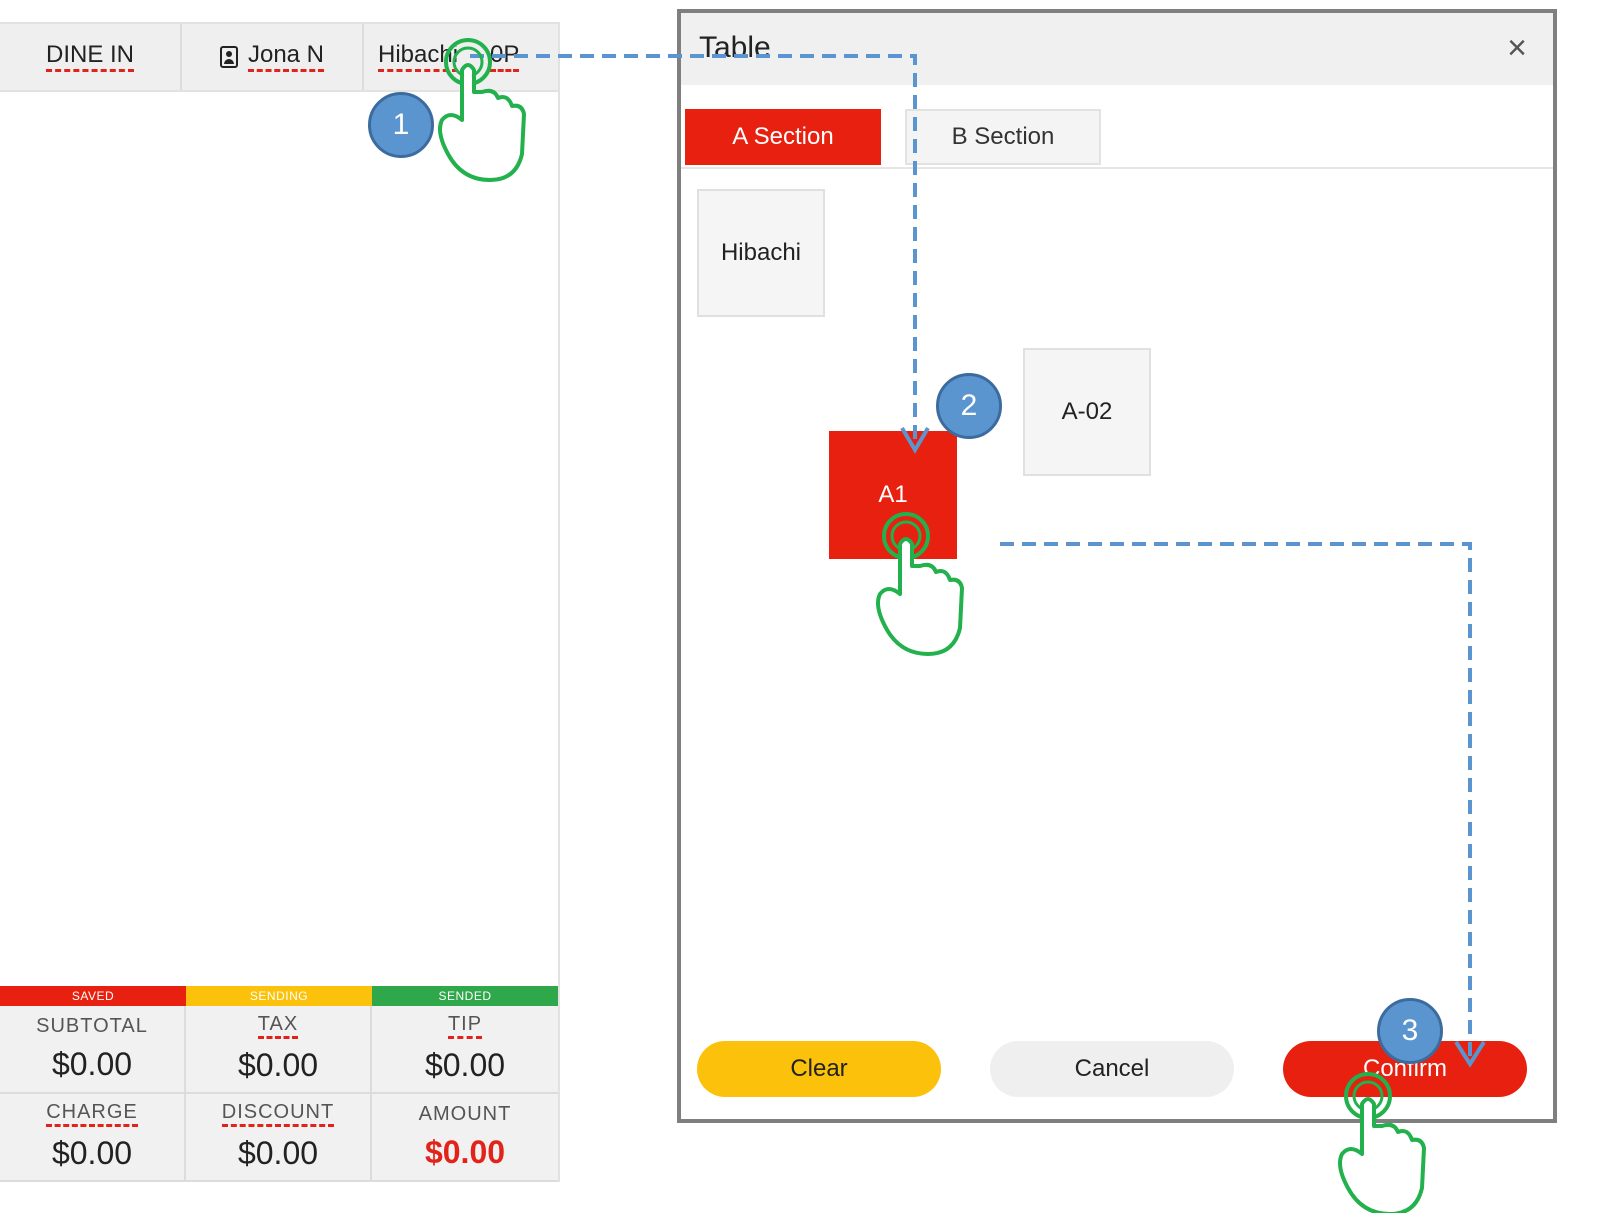 This screenshot has height=1213, width=1600. I want to click on discount-cell: DISCOUNT $0.00, so click(279, 1138).